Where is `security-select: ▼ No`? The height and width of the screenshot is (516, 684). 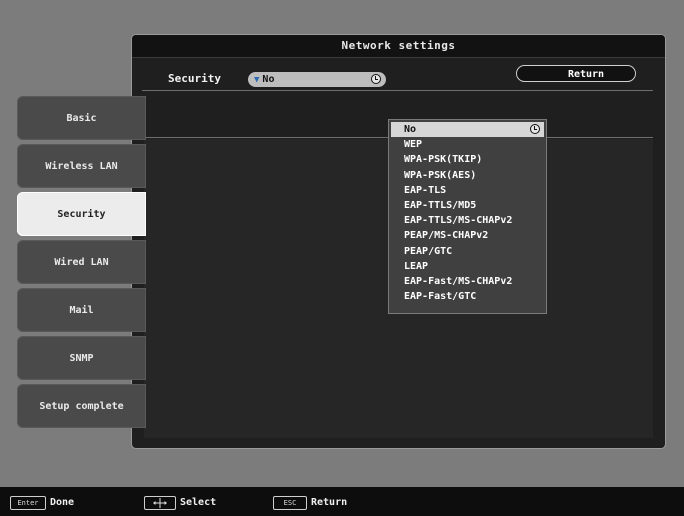
security-select: ▼ No is located at coordinates (317, 79).